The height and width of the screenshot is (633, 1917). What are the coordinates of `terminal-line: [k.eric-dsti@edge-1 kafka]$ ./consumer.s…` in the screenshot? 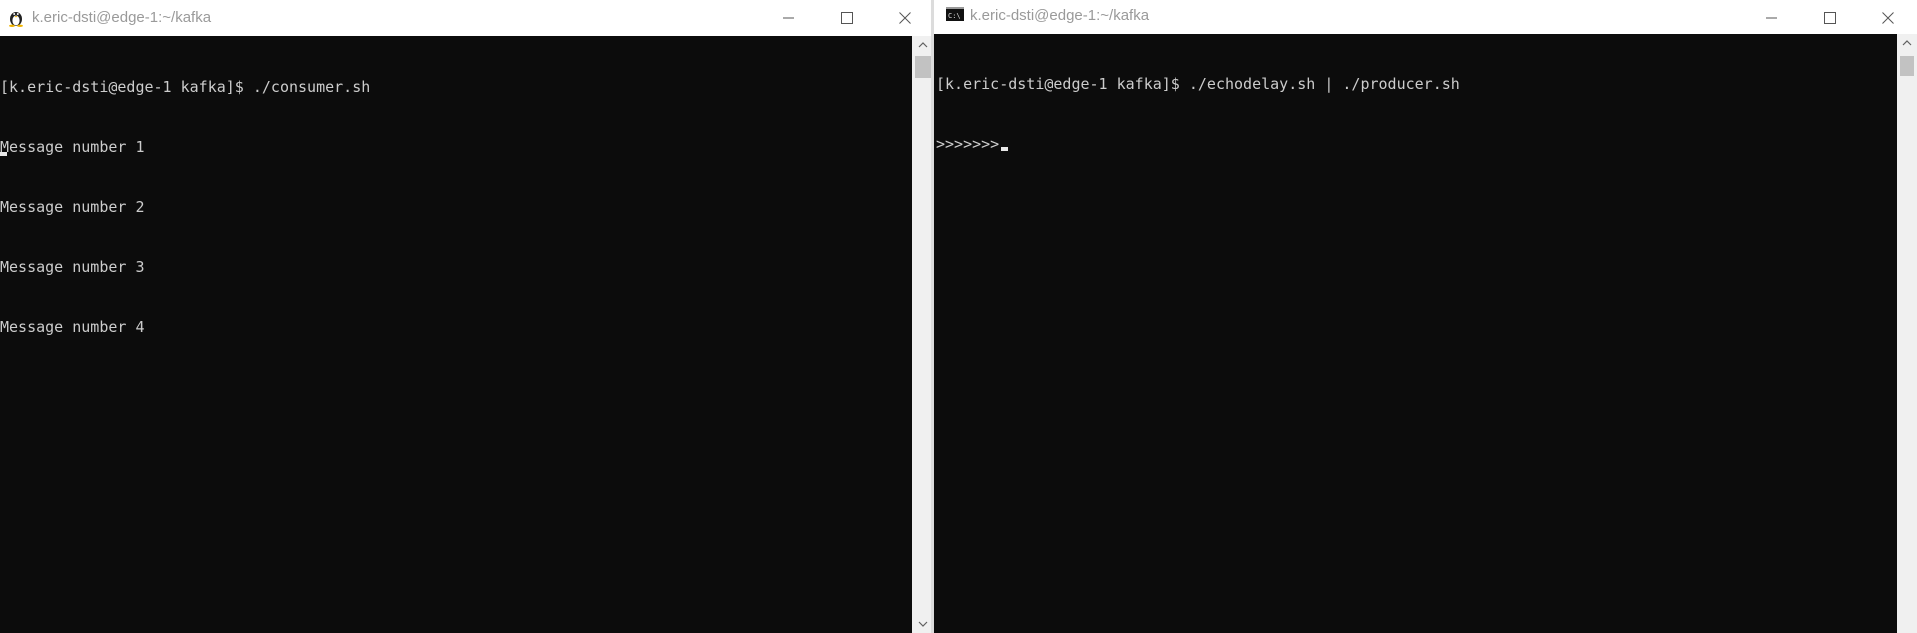 It's located at (185, 87).